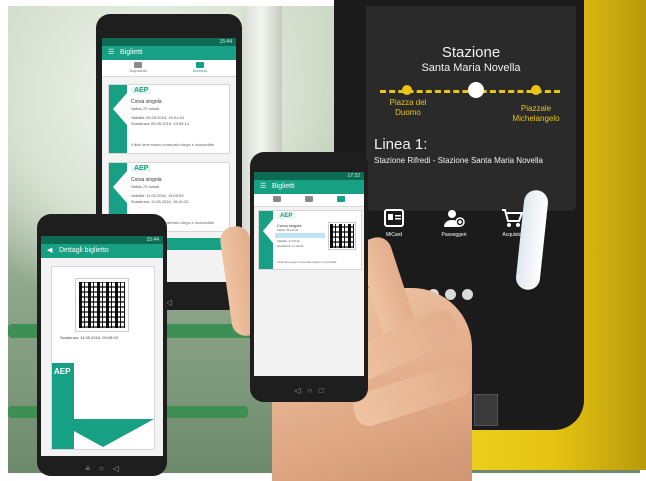 The image size is (646, 481). What do you see at coordinates (157, 117) in the screenshot?
I see `ticket-validity: Validità: 09.05.2016, 15:01:44` at bounding box center [157, 117].